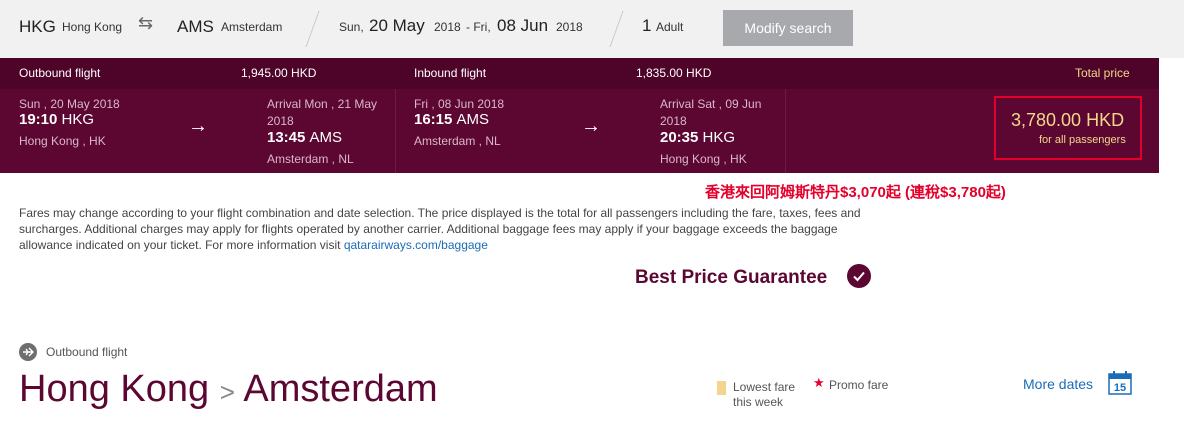  I want to click on inbound-header-price: 1,835.00 HKD, so click(674, 73).